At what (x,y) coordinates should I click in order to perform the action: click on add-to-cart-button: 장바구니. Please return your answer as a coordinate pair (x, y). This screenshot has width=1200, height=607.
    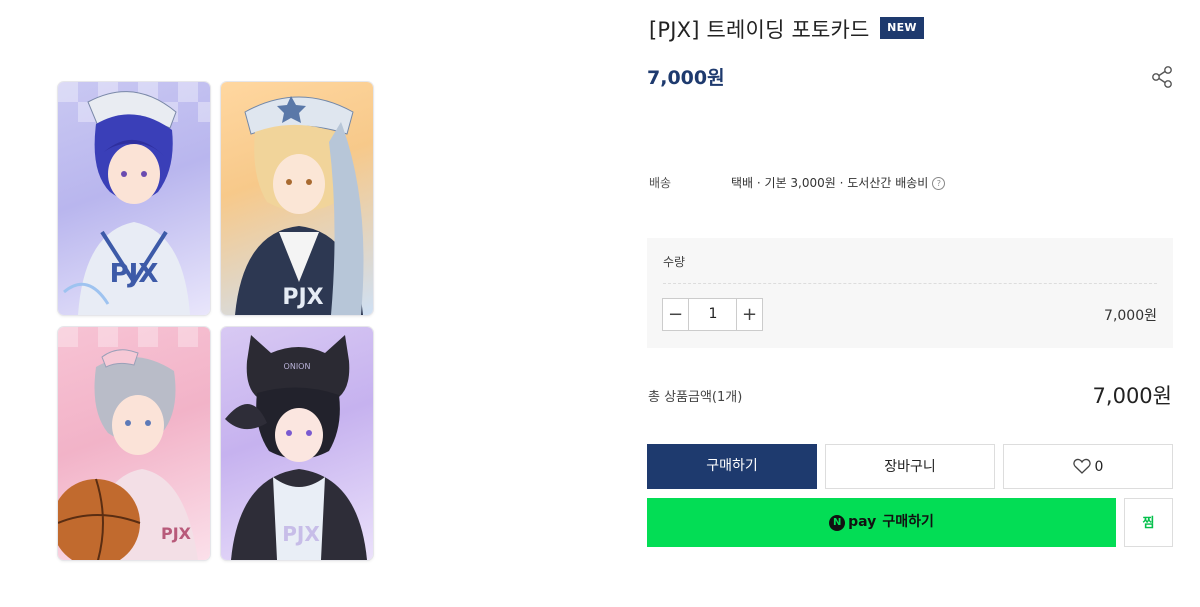
    Looking at the image, I should click on (910, 466).